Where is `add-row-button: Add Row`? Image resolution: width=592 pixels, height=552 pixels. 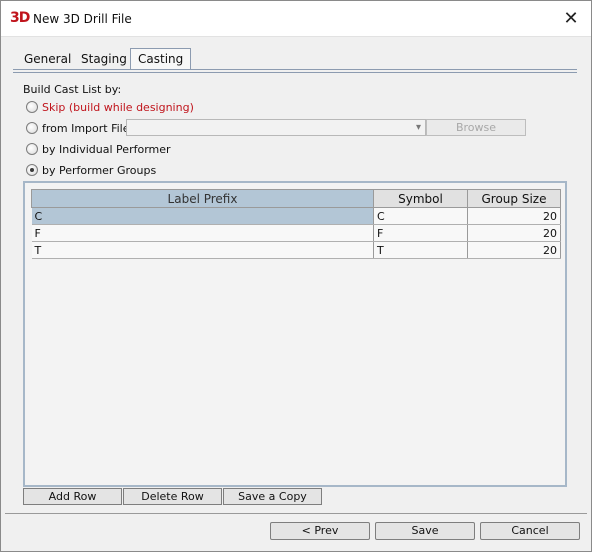 add-row-button: Add Row is located at coordinates (72, 496).